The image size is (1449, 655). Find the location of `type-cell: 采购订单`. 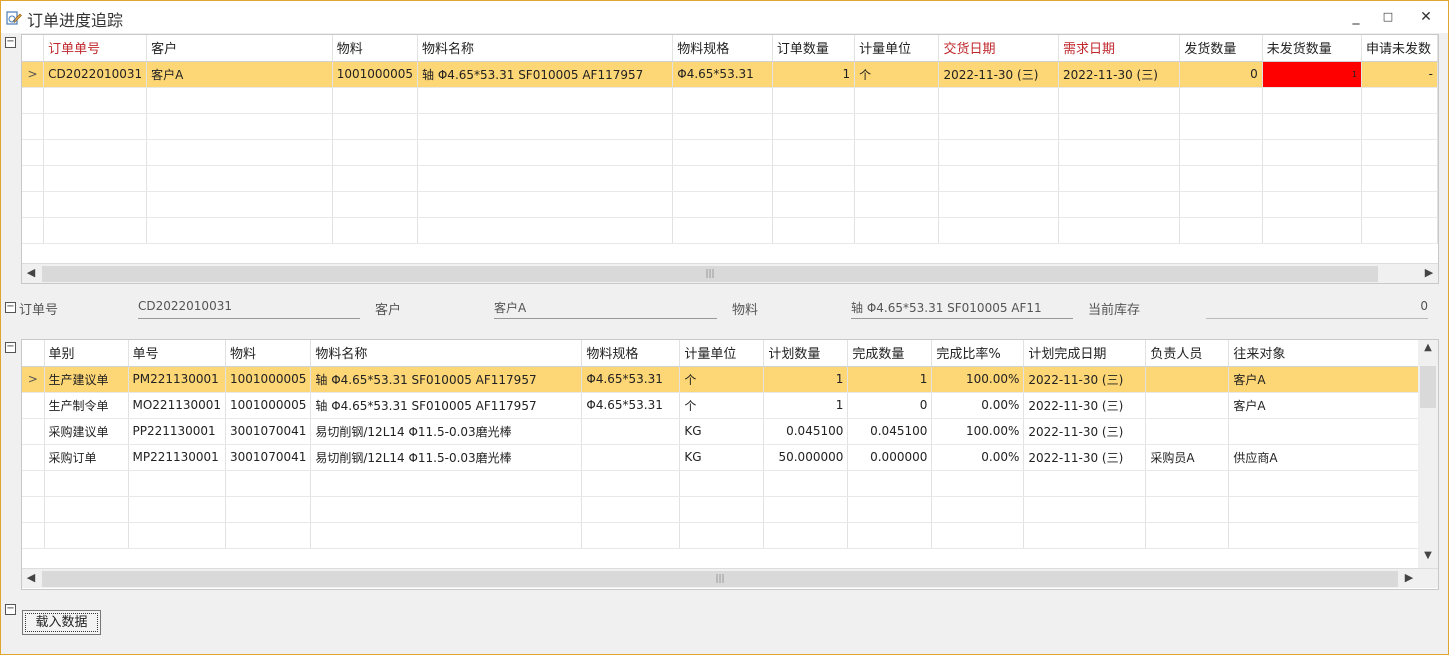

type-cell: 采购订单 is located at coordinates (86, 457).